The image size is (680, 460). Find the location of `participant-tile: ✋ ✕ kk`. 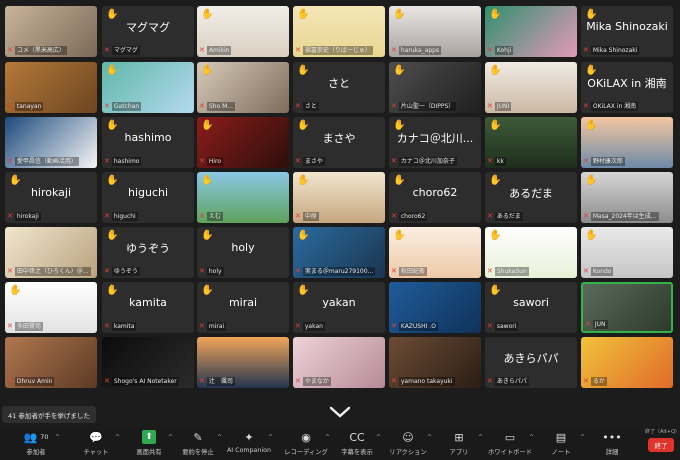

participant-tile: ✋ ✕ kk is located at coordinates (531, 142).